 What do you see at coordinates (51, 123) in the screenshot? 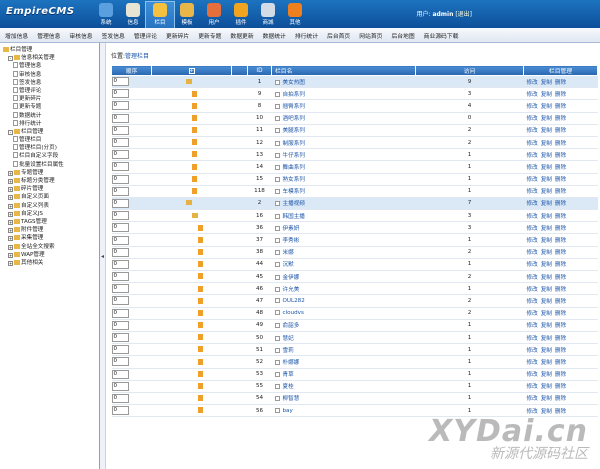
I see `tree-item: 排行统计` at bounding box center [51, 123].